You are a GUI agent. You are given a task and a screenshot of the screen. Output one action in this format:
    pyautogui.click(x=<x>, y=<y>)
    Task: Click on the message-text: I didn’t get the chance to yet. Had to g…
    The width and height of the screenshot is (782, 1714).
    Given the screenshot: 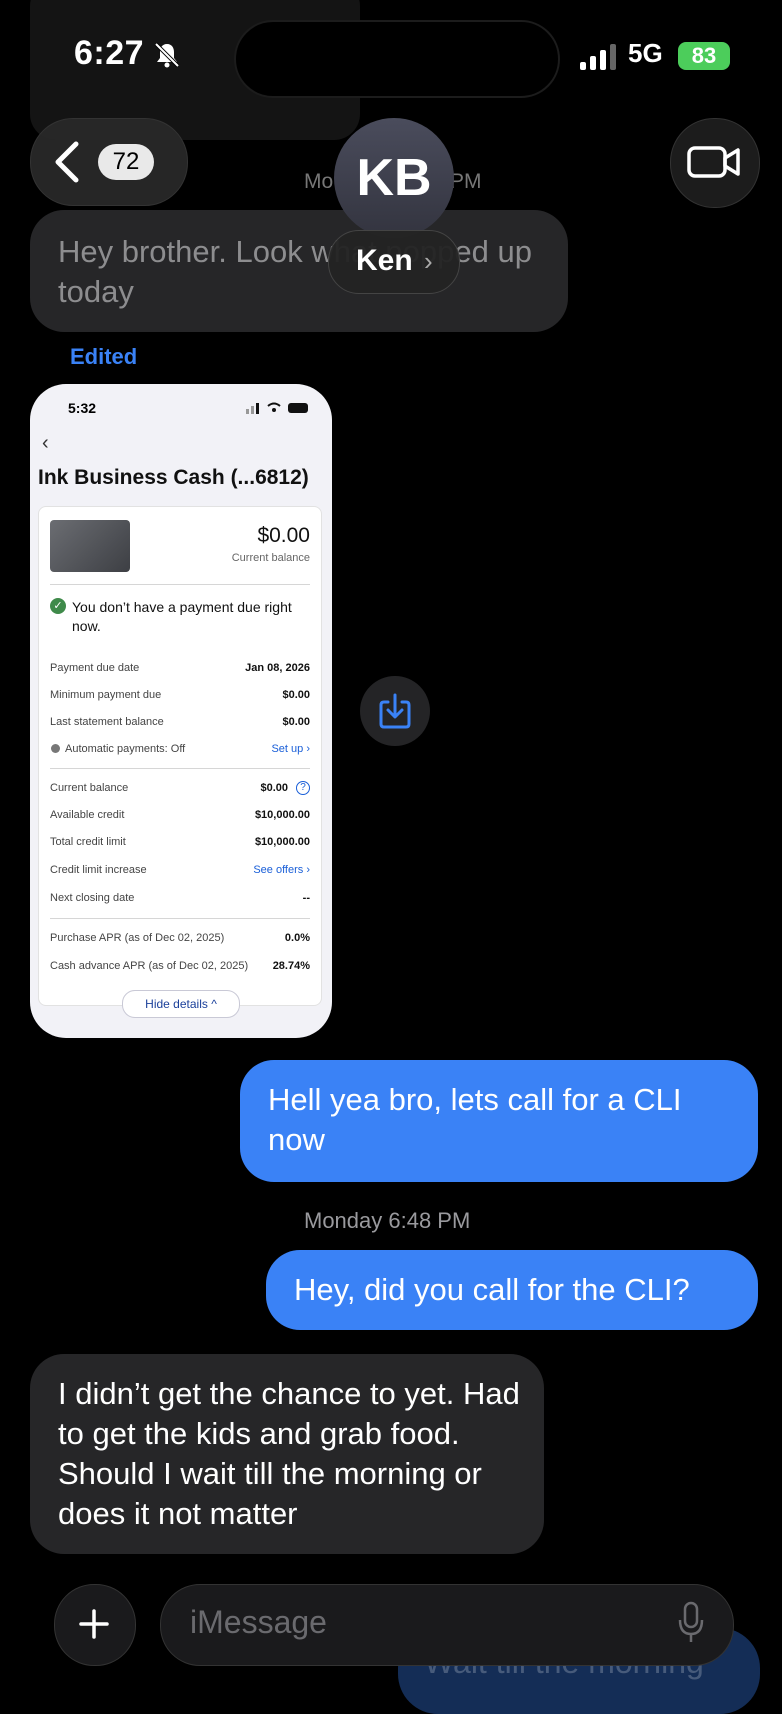 What is the action you would take?
    pyautogui.click(x=289, y=1453)
    